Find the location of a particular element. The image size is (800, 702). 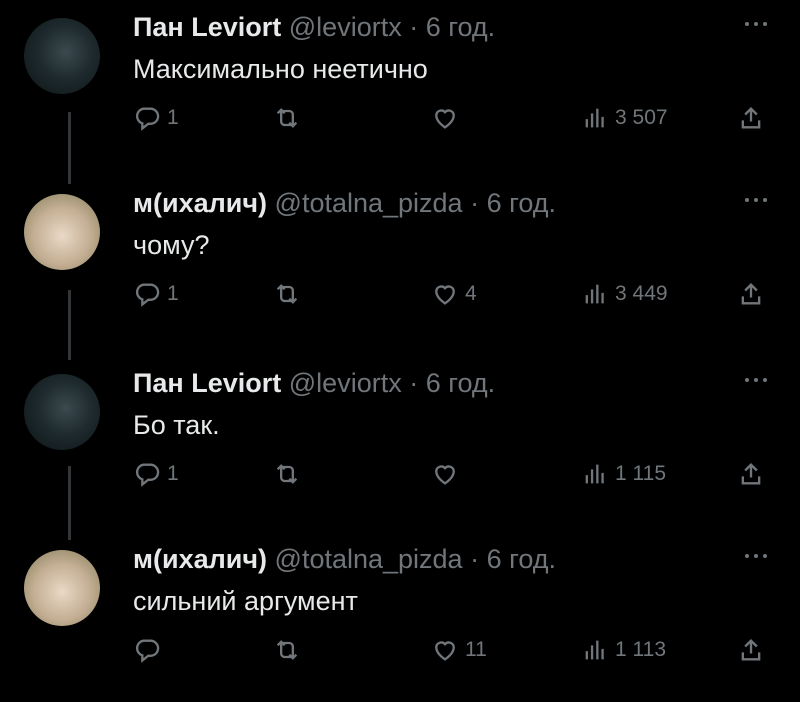

views-button: 1 115 is located at coordinates (623, 474).